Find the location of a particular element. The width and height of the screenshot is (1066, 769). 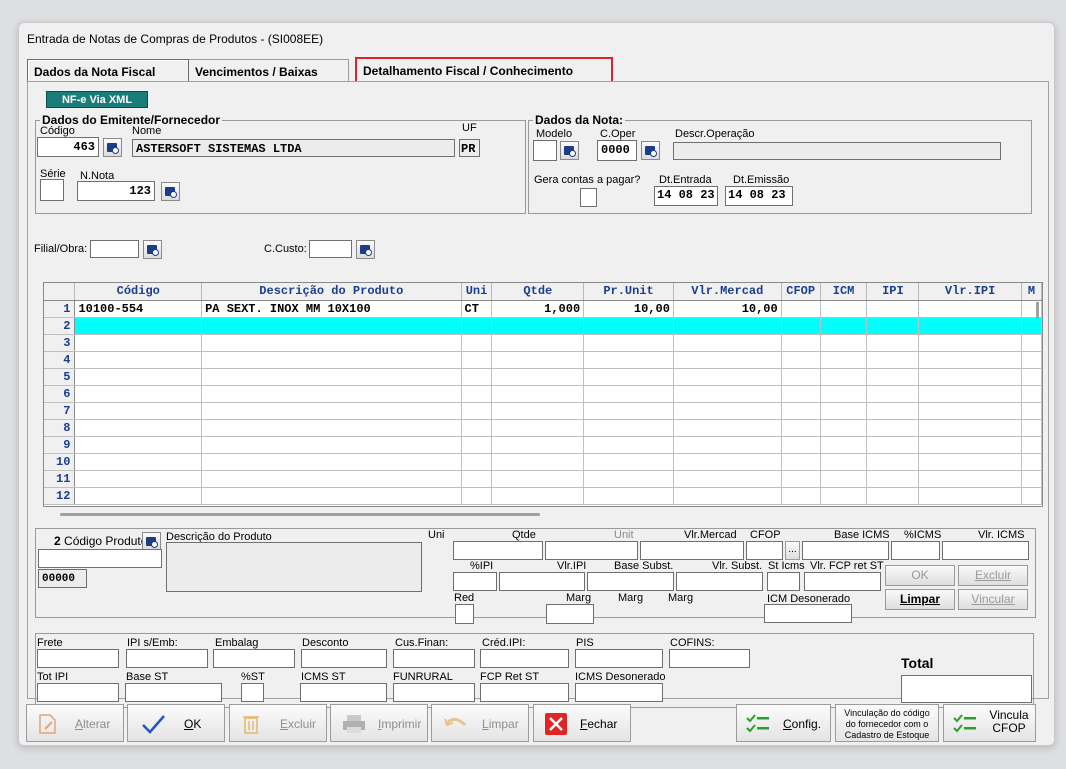

config-button: Config. is located at coordinates (783, 723).